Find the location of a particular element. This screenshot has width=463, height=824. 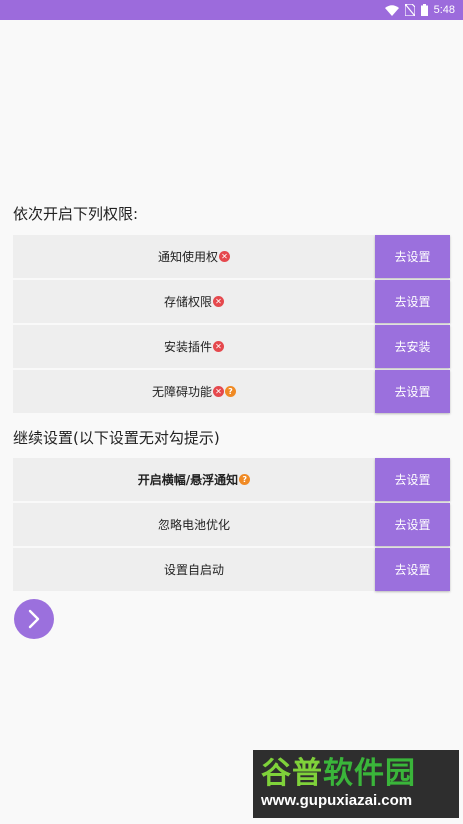

setting-row-battery-optimization: 忽略电池优化 去设置 is located at coordinates (231, 524).